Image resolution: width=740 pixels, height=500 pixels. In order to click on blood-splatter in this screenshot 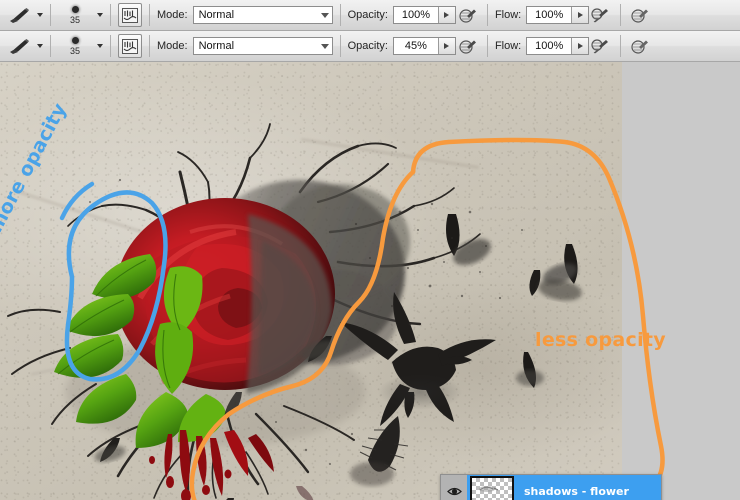, I will do `click(211, 465)`.